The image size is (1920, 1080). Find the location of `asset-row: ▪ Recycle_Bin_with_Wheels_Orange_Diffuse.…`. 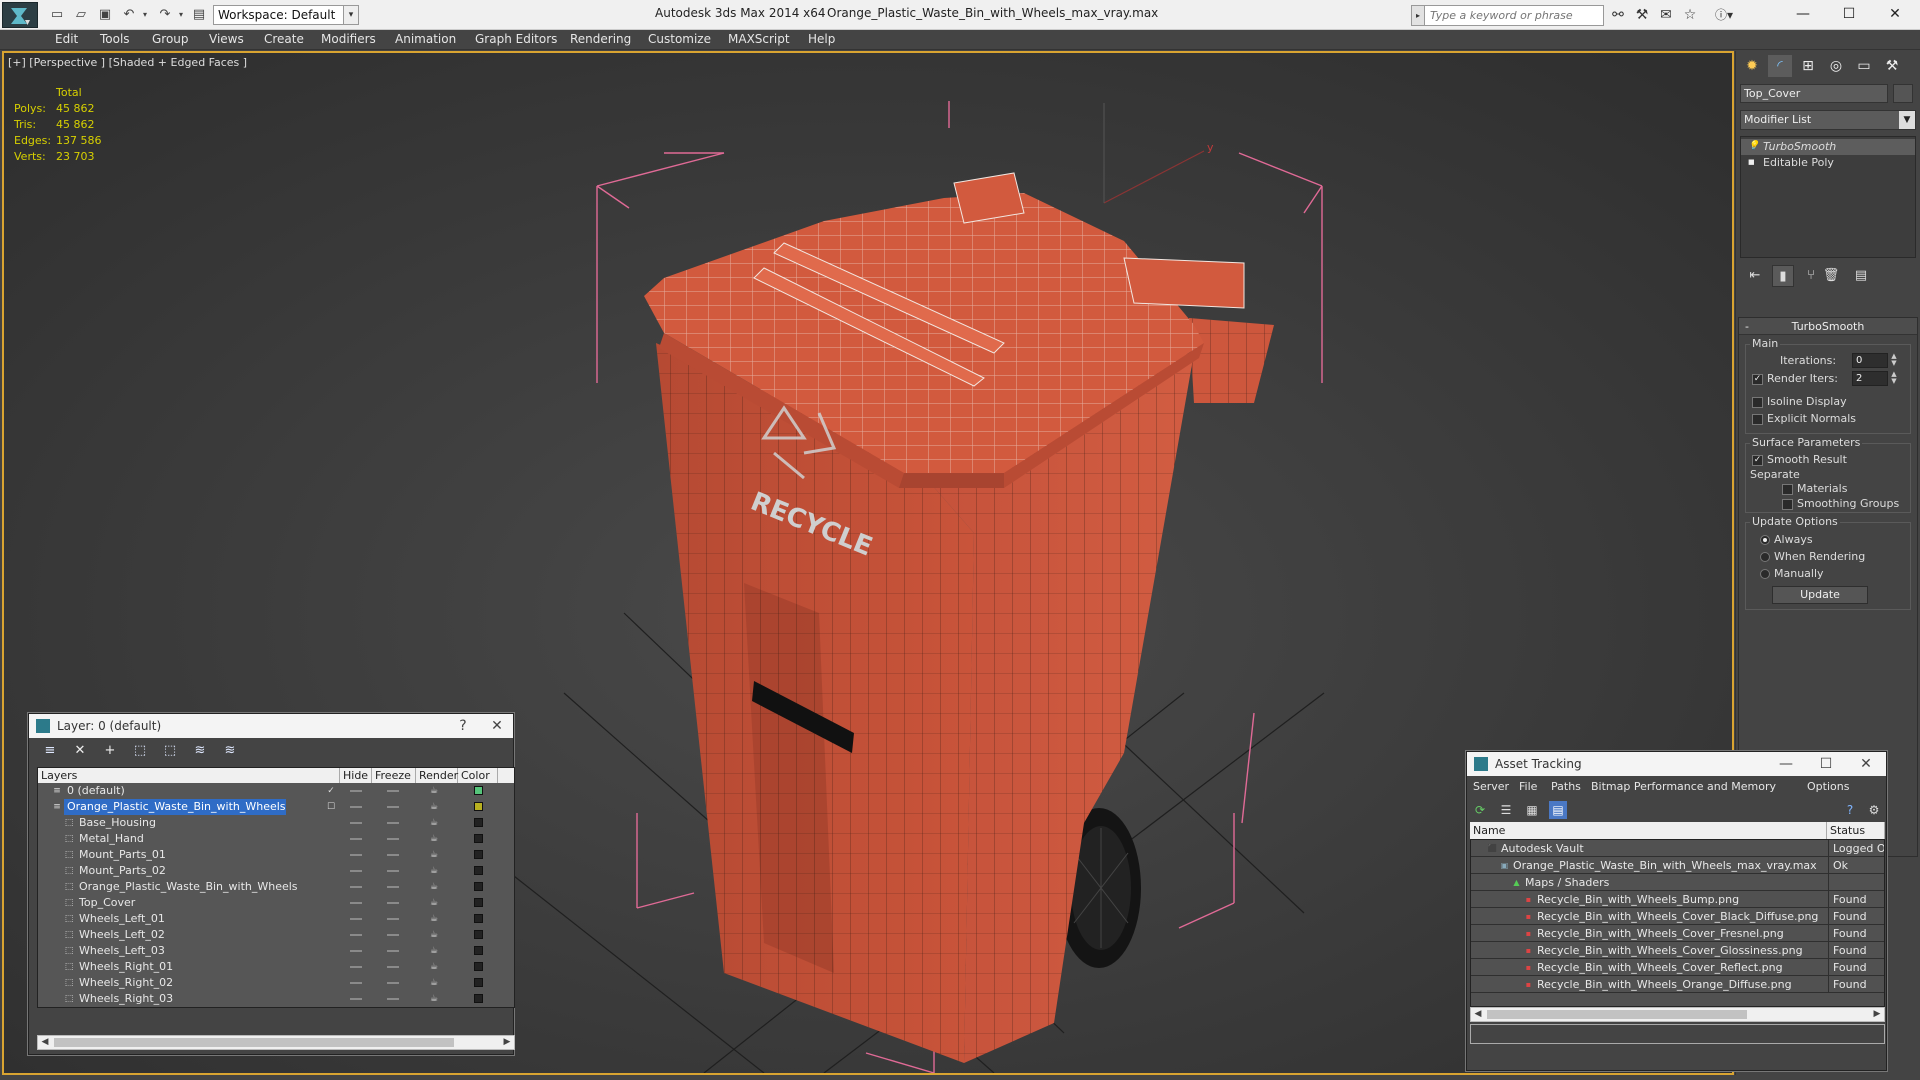

asset-row: ▪ Recycle_Bin_with_Wheels_Orange_Diffuse.… is located at coordinates (1677, 984).